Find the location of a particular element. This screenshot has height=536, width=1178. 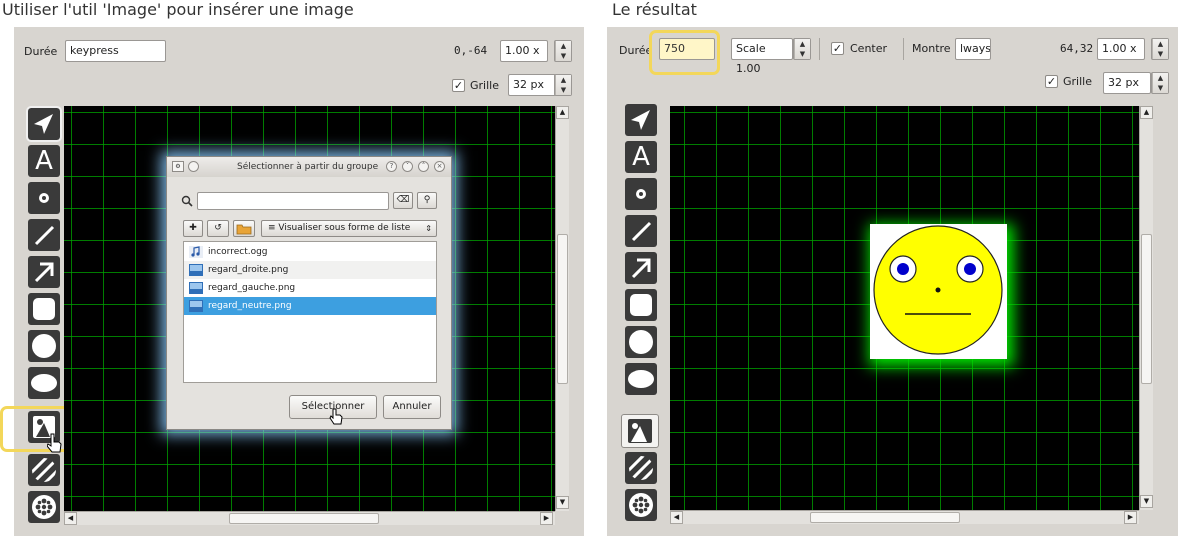

file-name: regard_droite.png is located at coordinates (248, 270).